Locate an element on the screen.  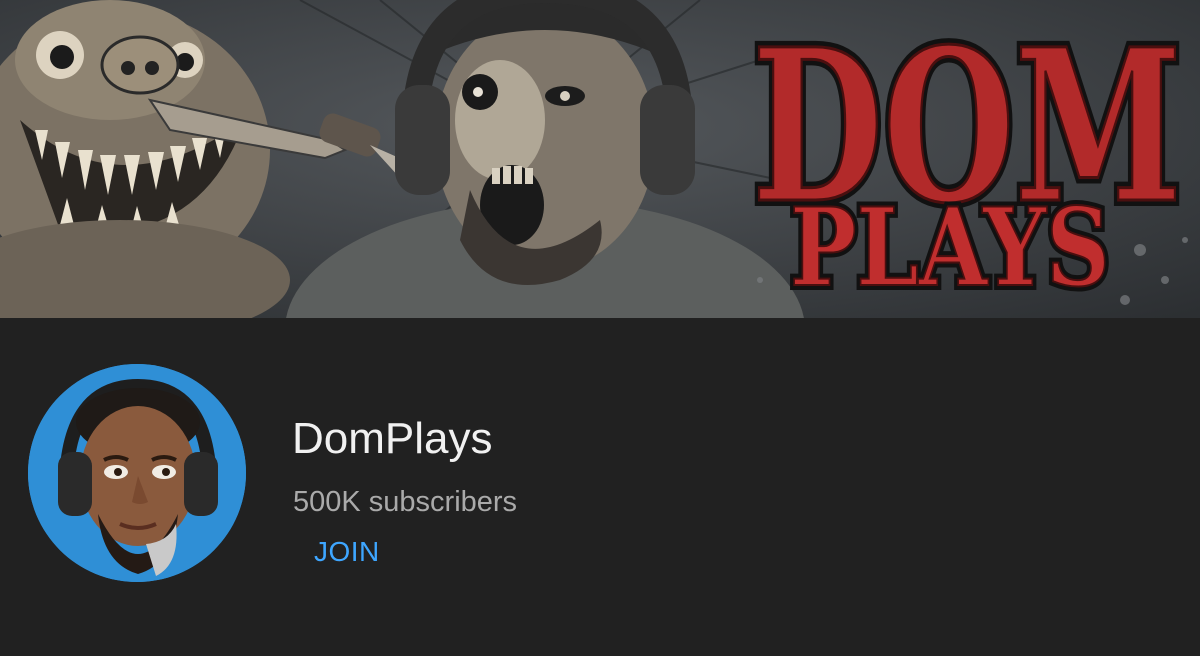
subscriber-count: 500K subscribers is located at coordinates (405, 502).